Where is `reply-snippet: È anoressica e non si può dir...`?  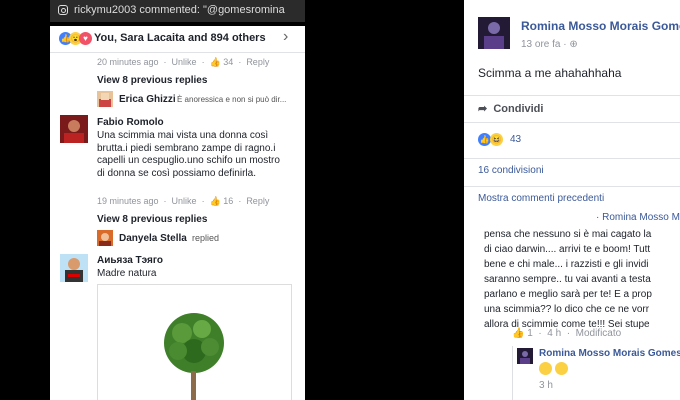 reply-snippet: È anoressica e non si può dir... is located at coordinates (232, 99).